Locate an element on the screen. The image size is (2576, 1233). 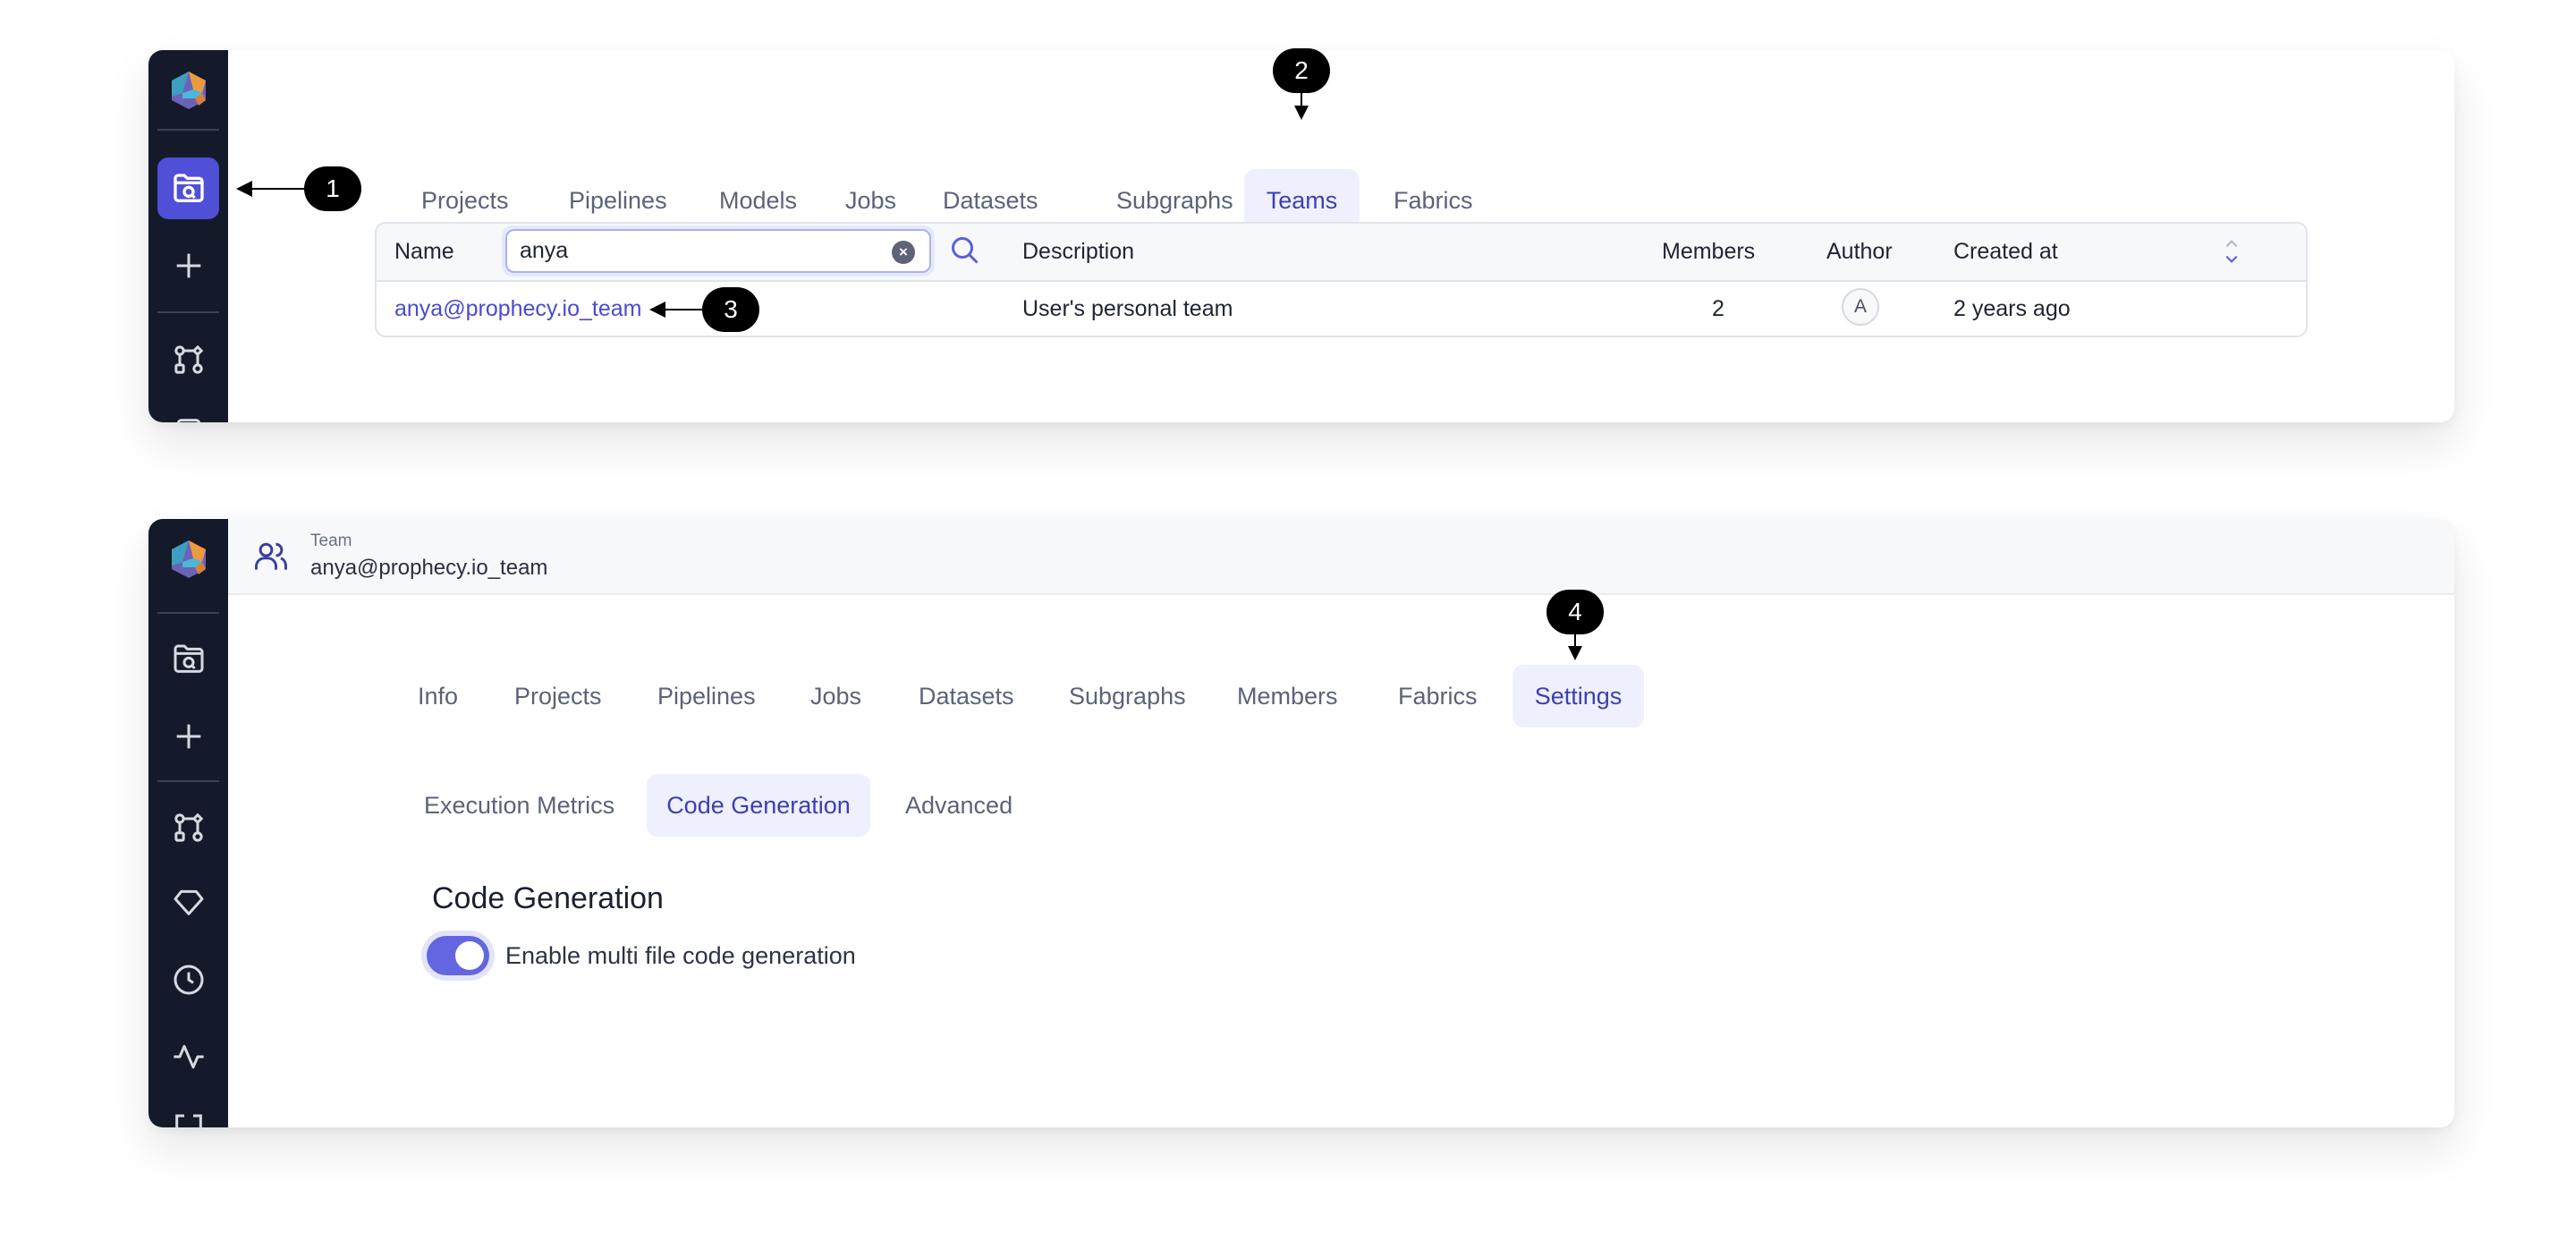
callout-badge: 1 is located at coordinates (332, 188).